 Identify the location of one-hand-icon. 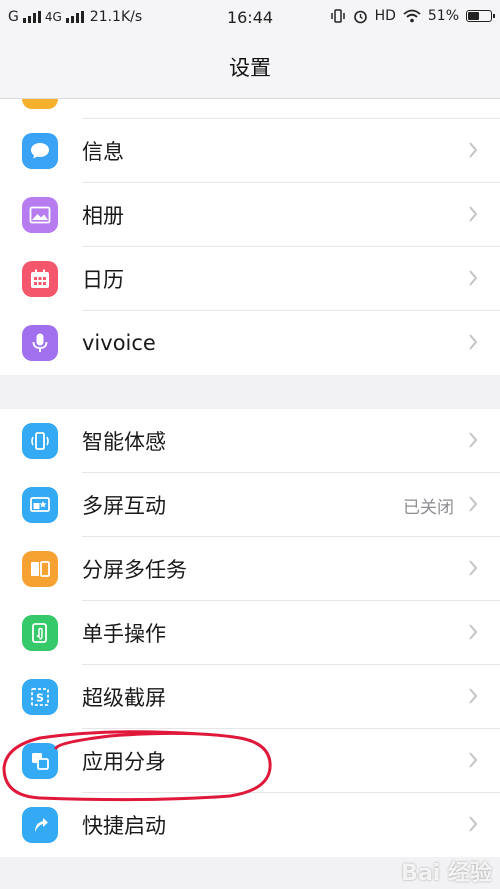
(40, 633).